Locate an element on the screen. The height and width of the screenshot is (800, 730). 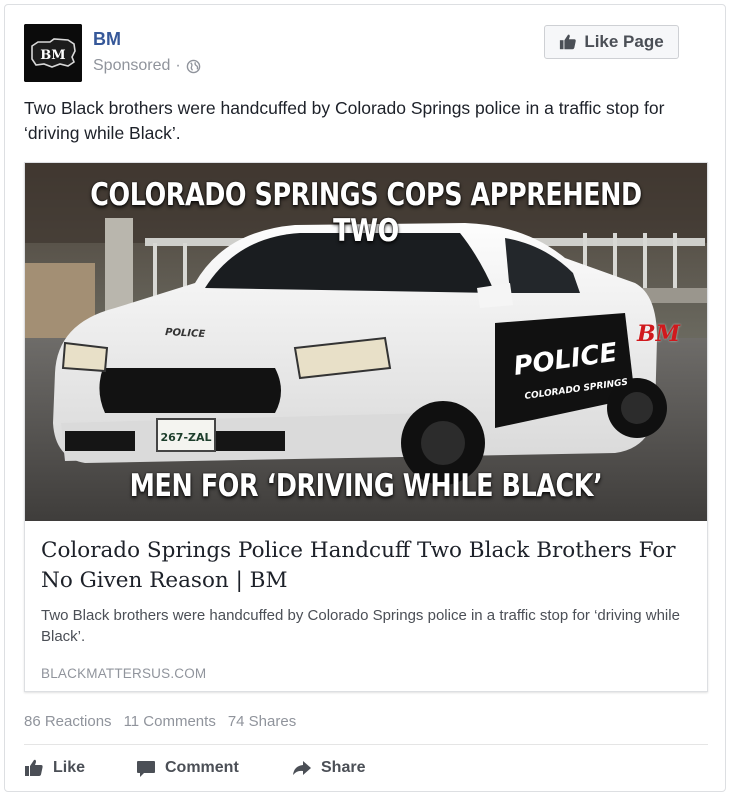
hood-police-text: POLICE is located at coordinates (185, 333).